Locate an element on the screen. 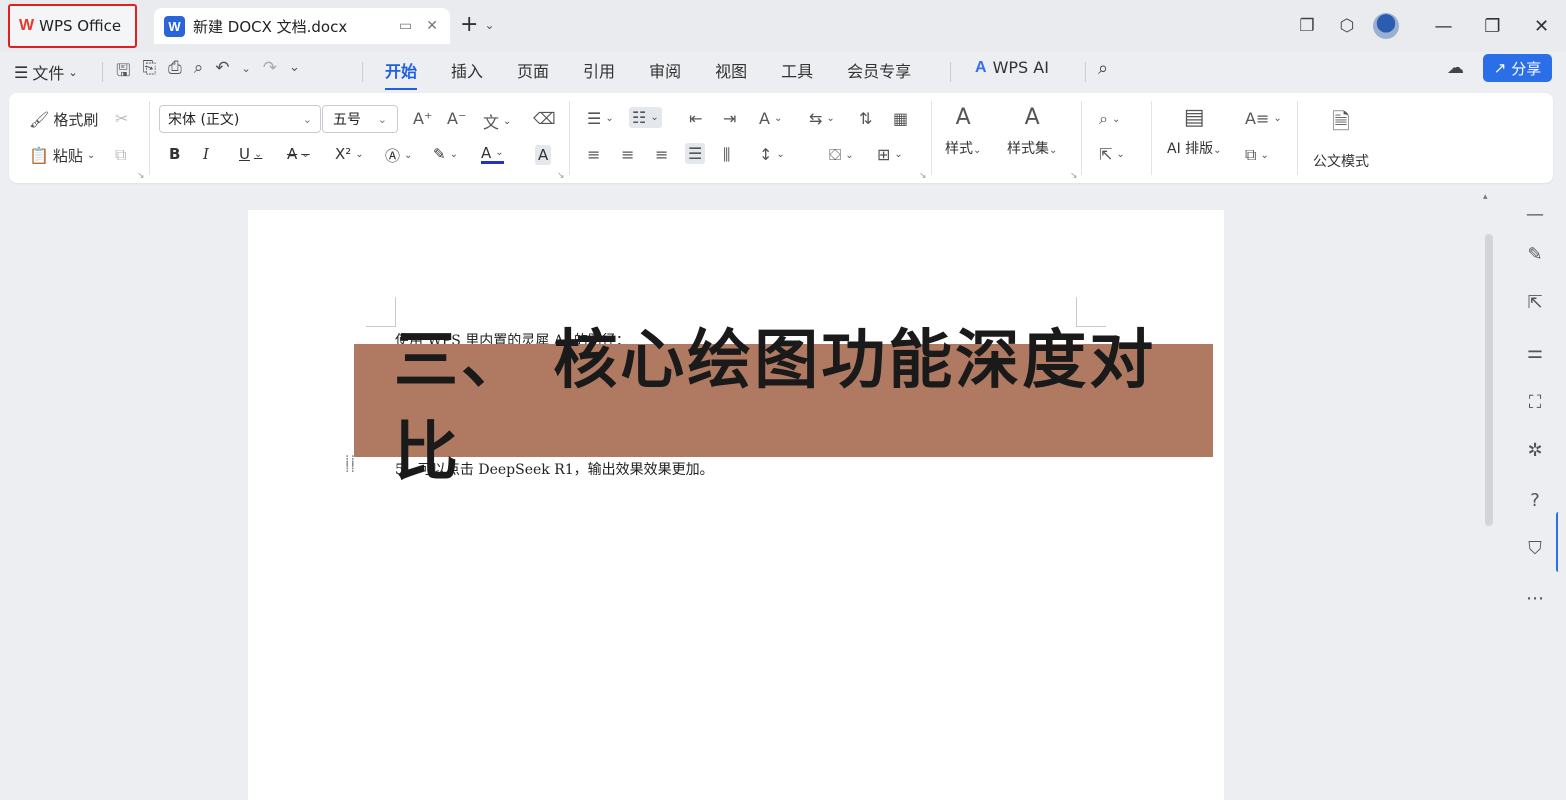  cloud-upload-icon: ☁ is located at coordinates (1455, 68).